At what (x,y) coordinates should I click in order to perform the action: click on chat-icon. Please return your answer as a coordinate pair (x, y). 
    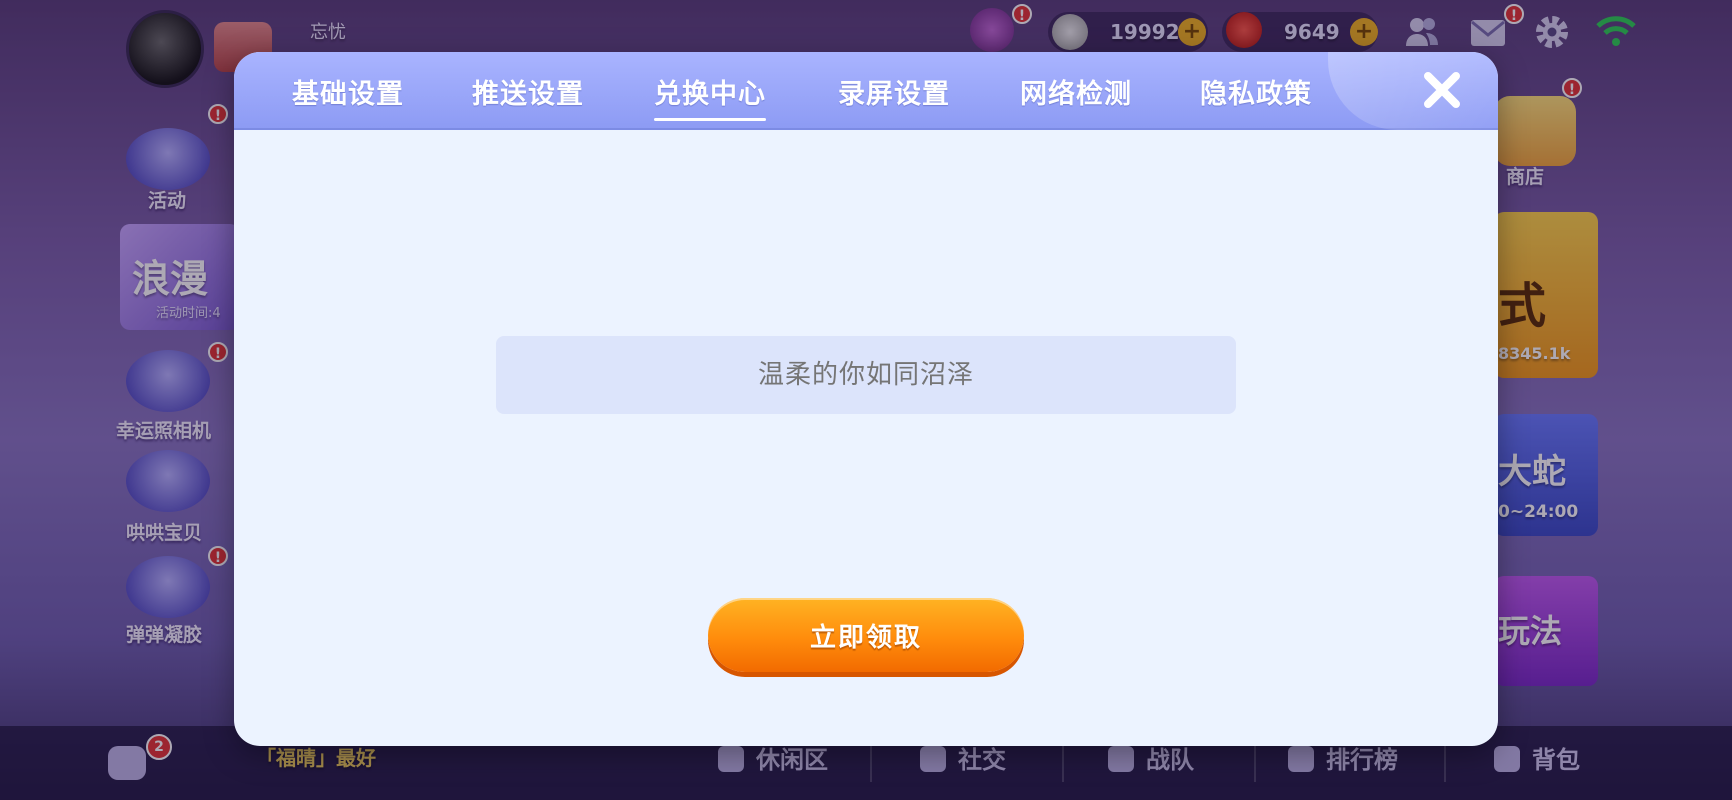
    Looking at the image, I should click on (127, 763).